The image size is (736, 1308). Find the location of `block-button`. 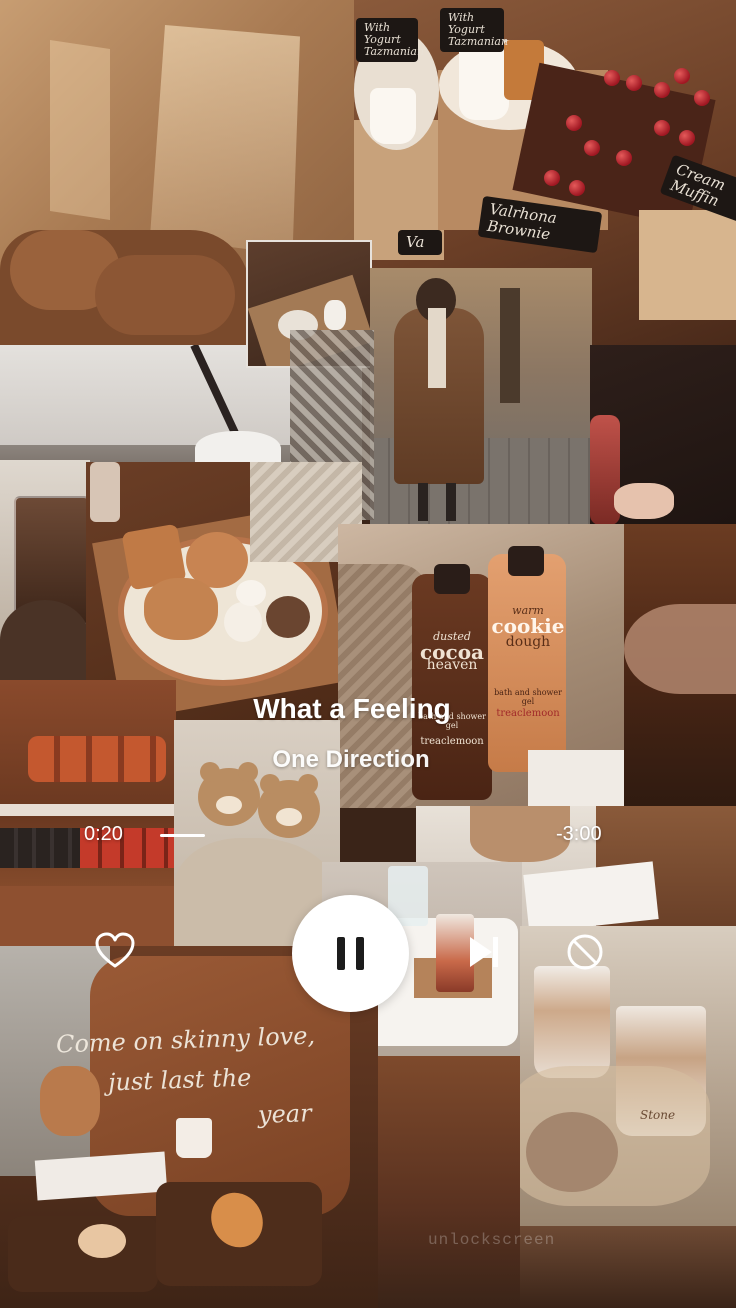

block-button is located at coordinates (585, 952).